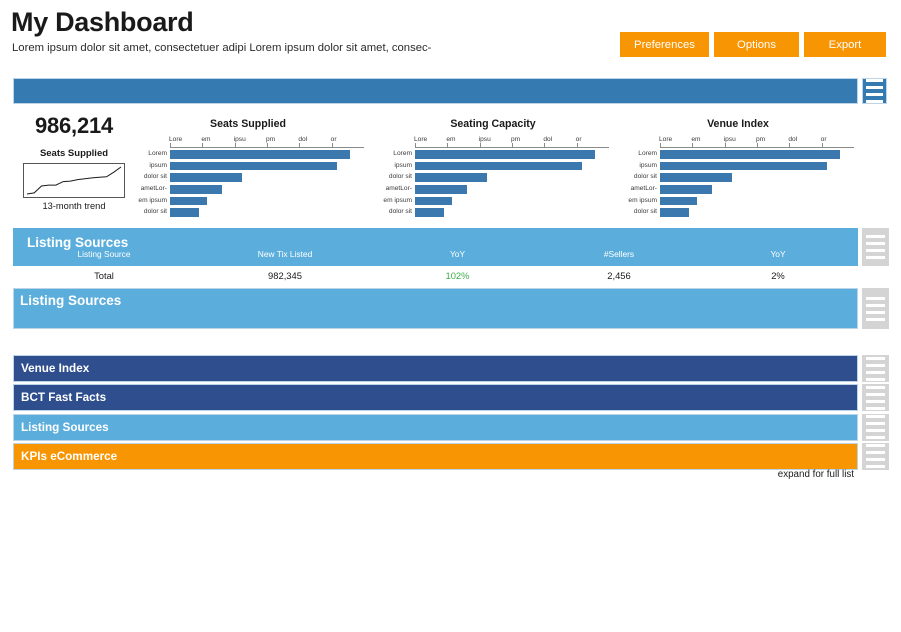 The width and height of the screenshot is (901, 632). I want to click on section-bct-fast-facts: BCT Fast Facts, so click(435, 398).